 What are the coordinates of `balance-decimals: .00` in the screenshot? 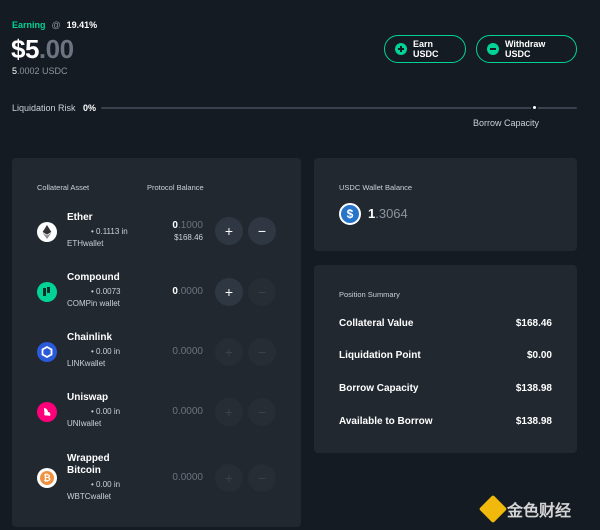 It's located at (56, 49).